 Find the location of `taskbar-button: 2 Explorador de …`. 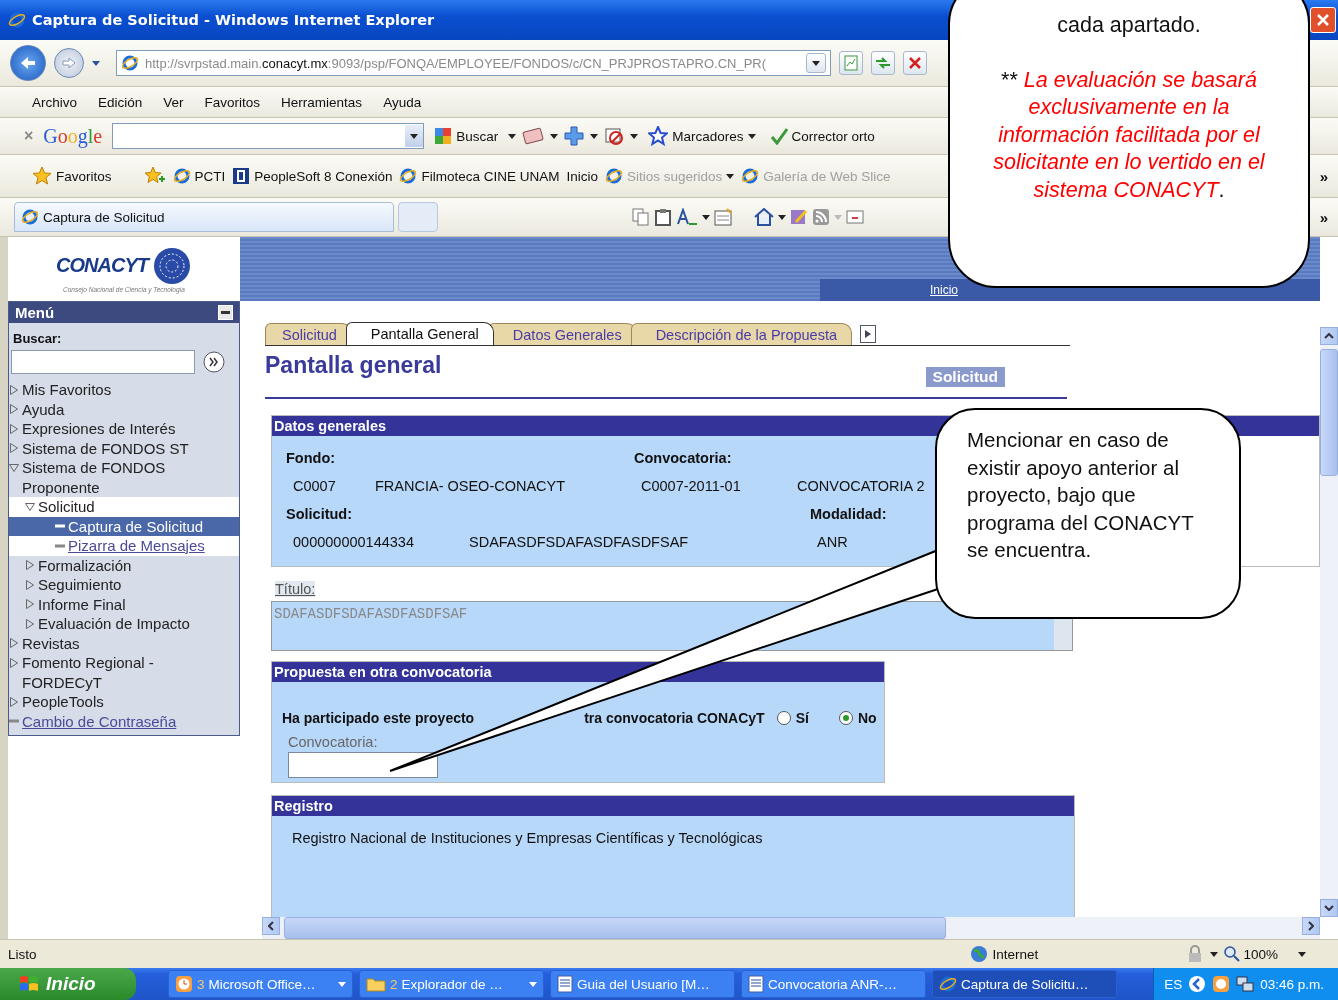

taskbar-button: 2 Explorador de … is located at coordinates (451, 984).